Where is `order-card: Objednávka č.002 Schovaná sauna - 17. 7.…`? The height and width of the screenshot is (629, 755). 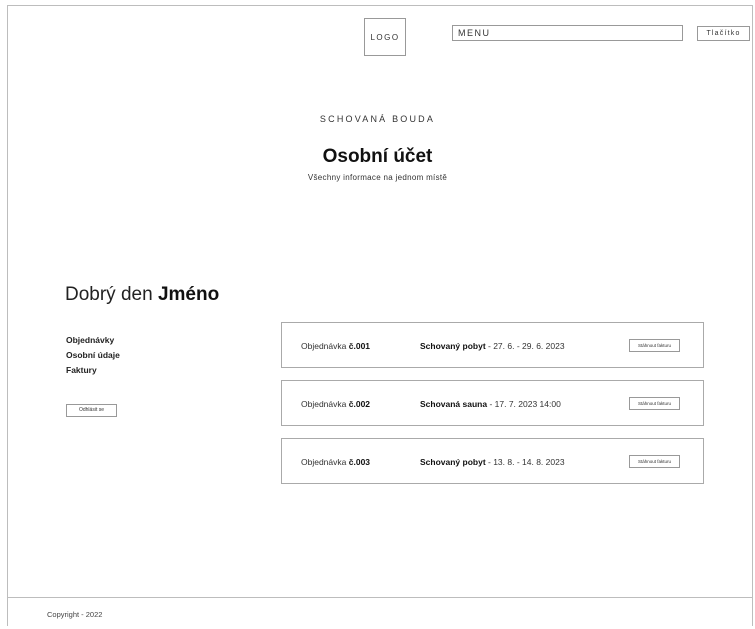 order-card: Objednávka č.002 Schovaná sauna - 17. 7.… is located at coordinates (492, 403).